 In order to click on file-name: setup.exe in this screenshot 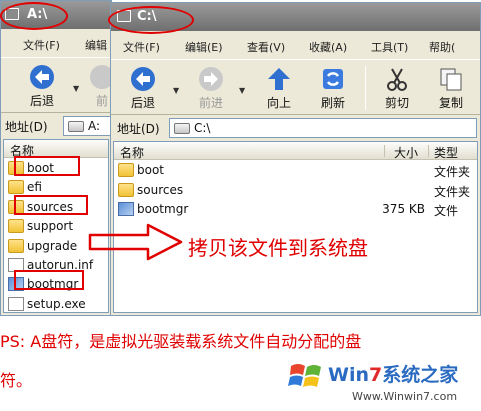, I will do `click(56, 303)`.